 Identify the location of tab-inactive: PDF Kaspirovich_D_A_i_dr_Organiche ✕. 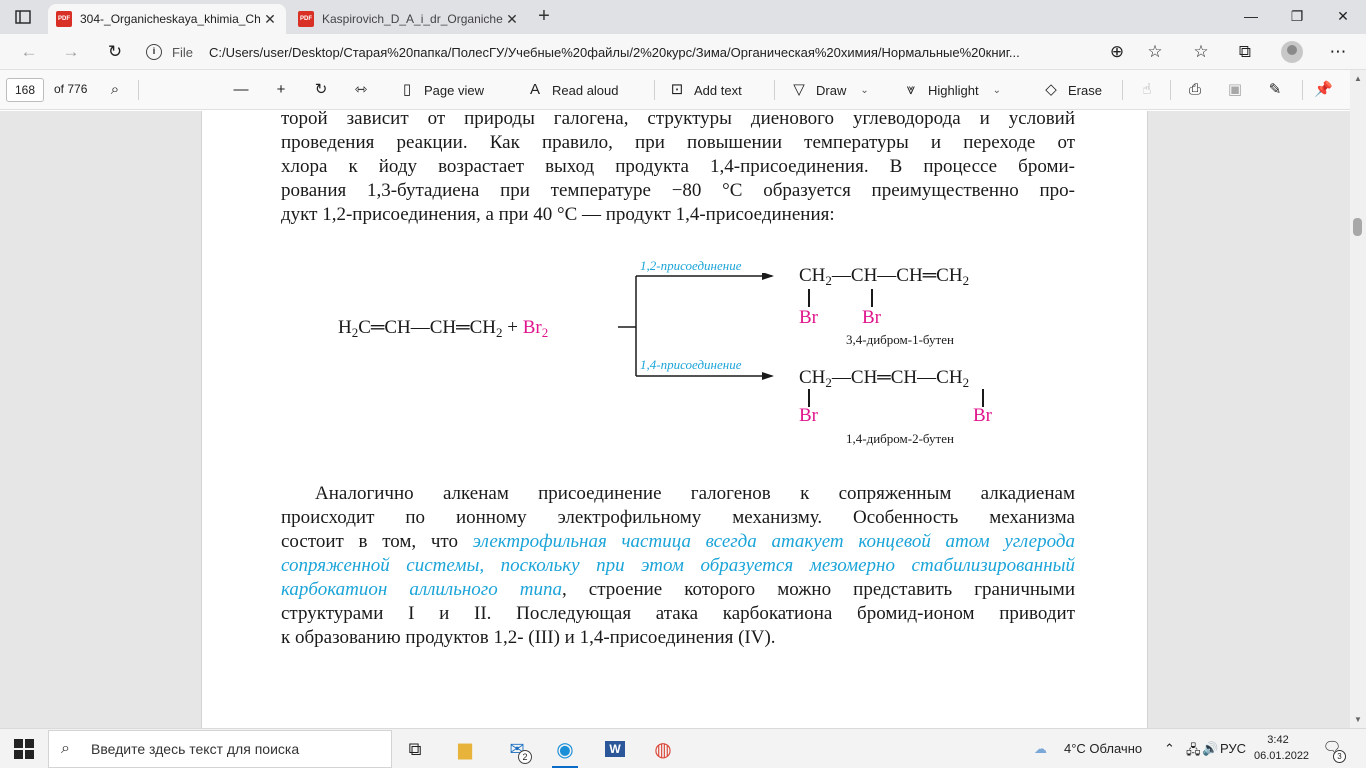
(409, 19).